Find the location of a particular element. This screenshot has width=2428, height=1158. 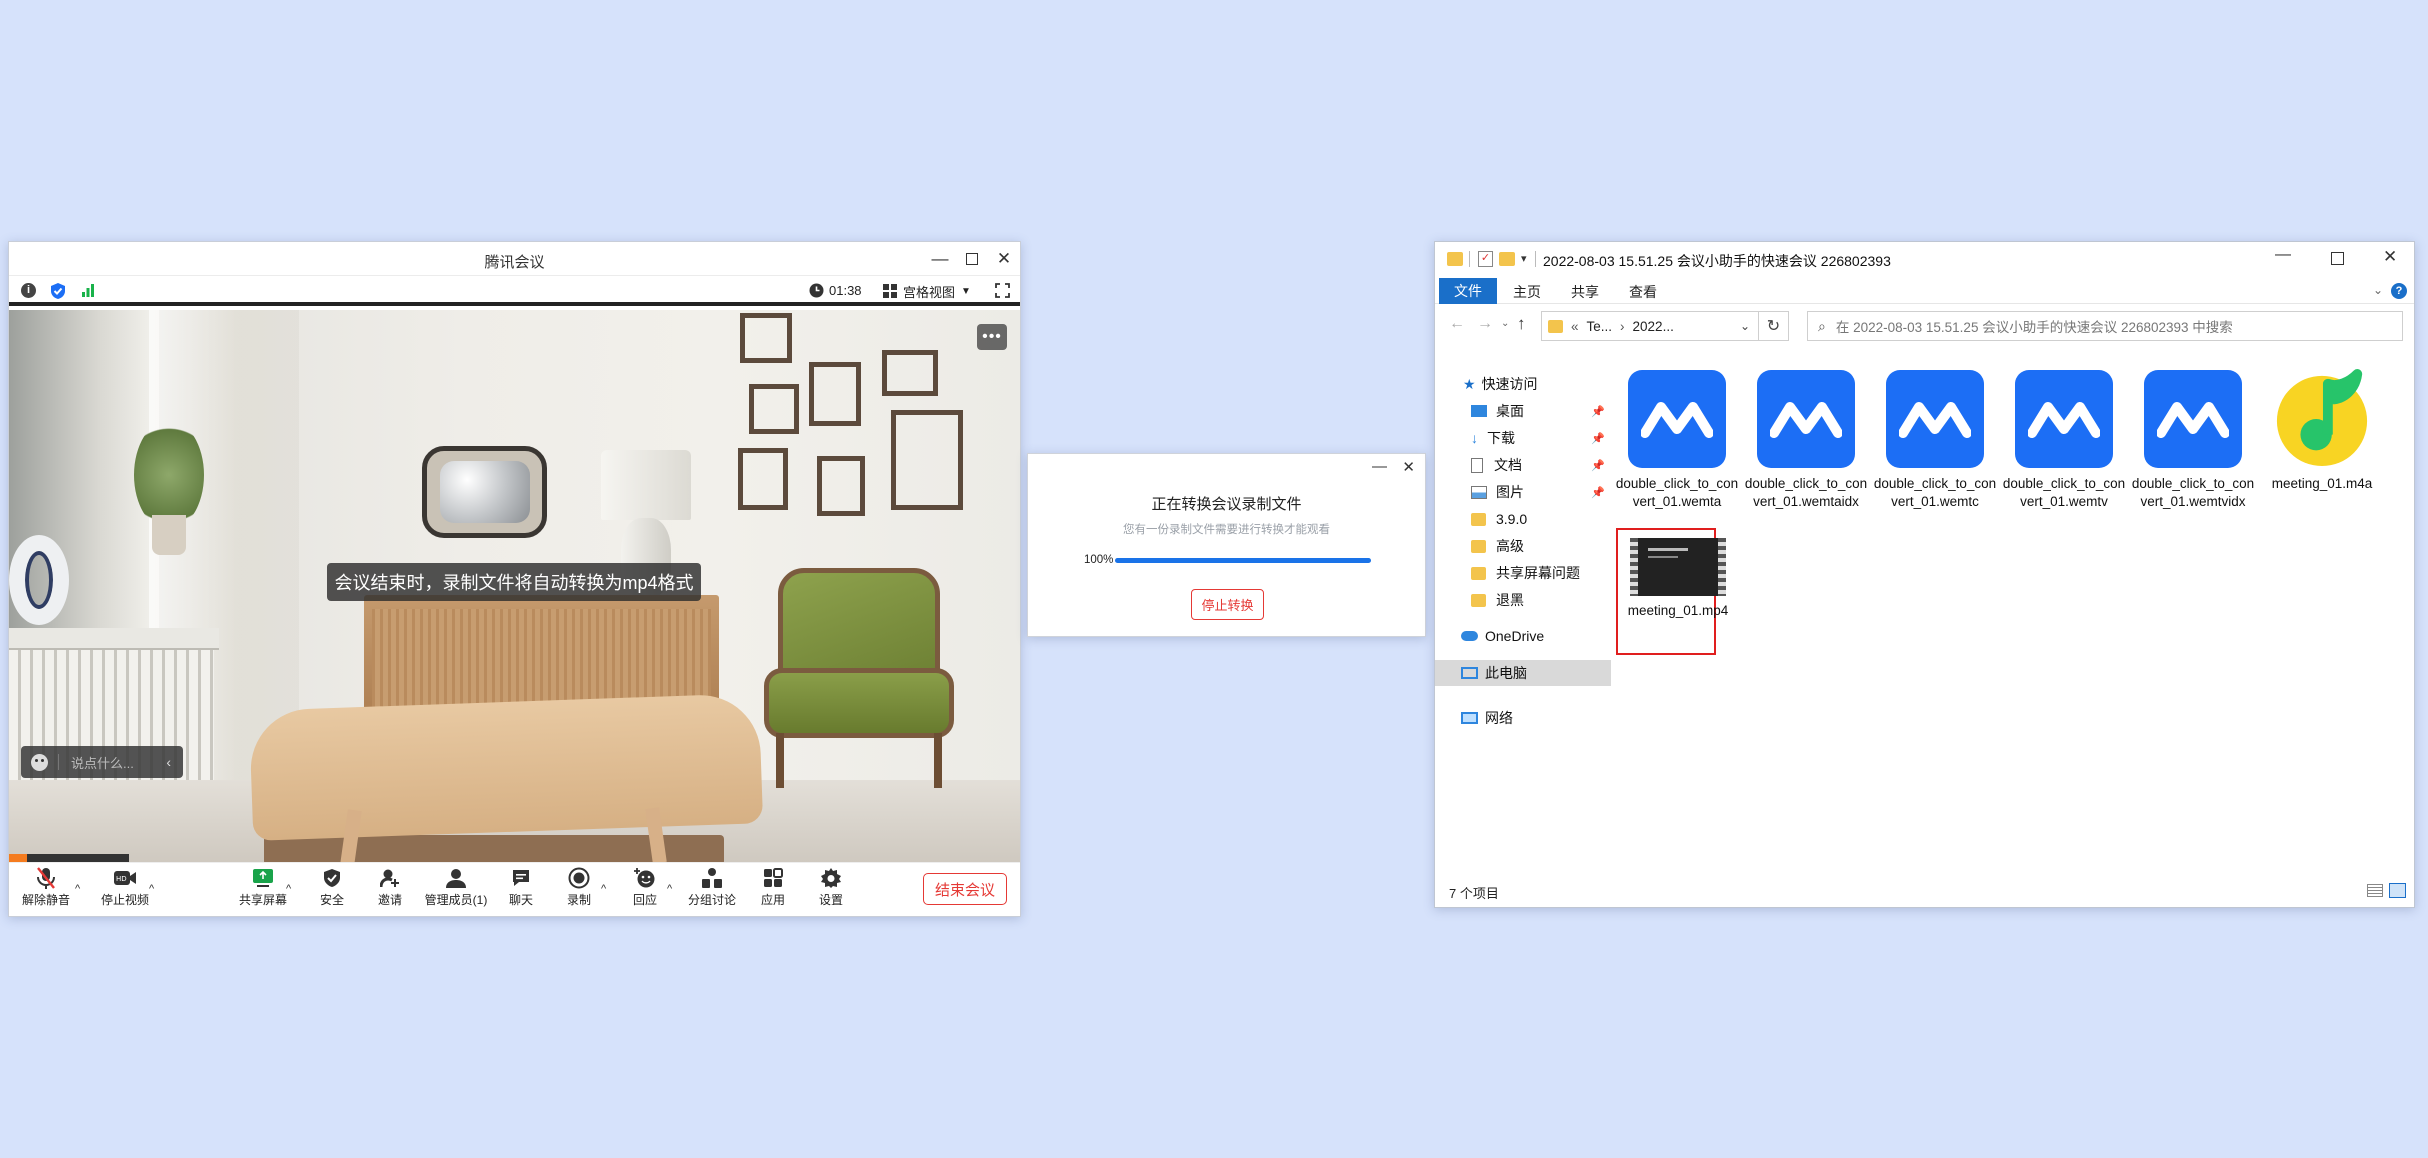

refresh-button: ↻ is located at coordinates (1774, 326).